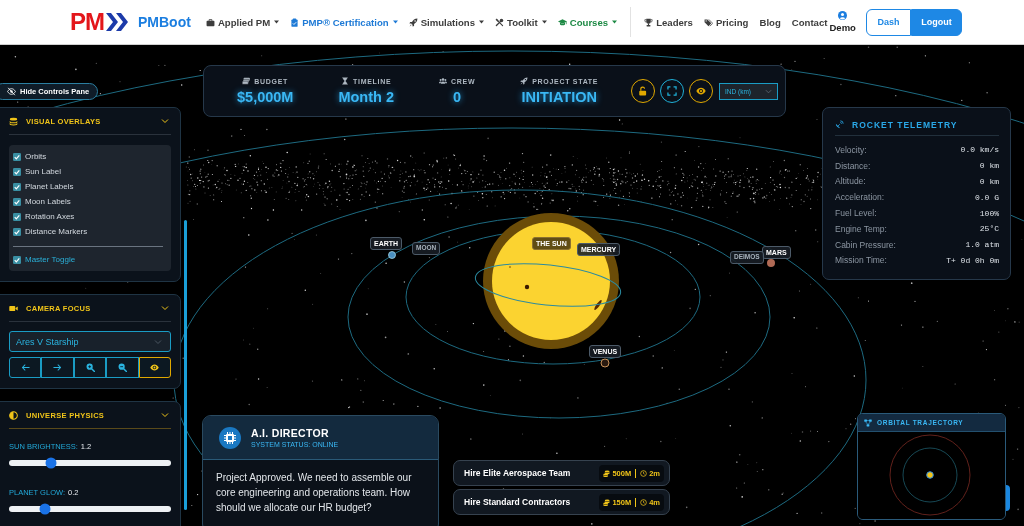 The width and height of the screenshot is (1024, 526). I want to click on panel-title: ROCKET TELEMETRY, so click(905, 124).